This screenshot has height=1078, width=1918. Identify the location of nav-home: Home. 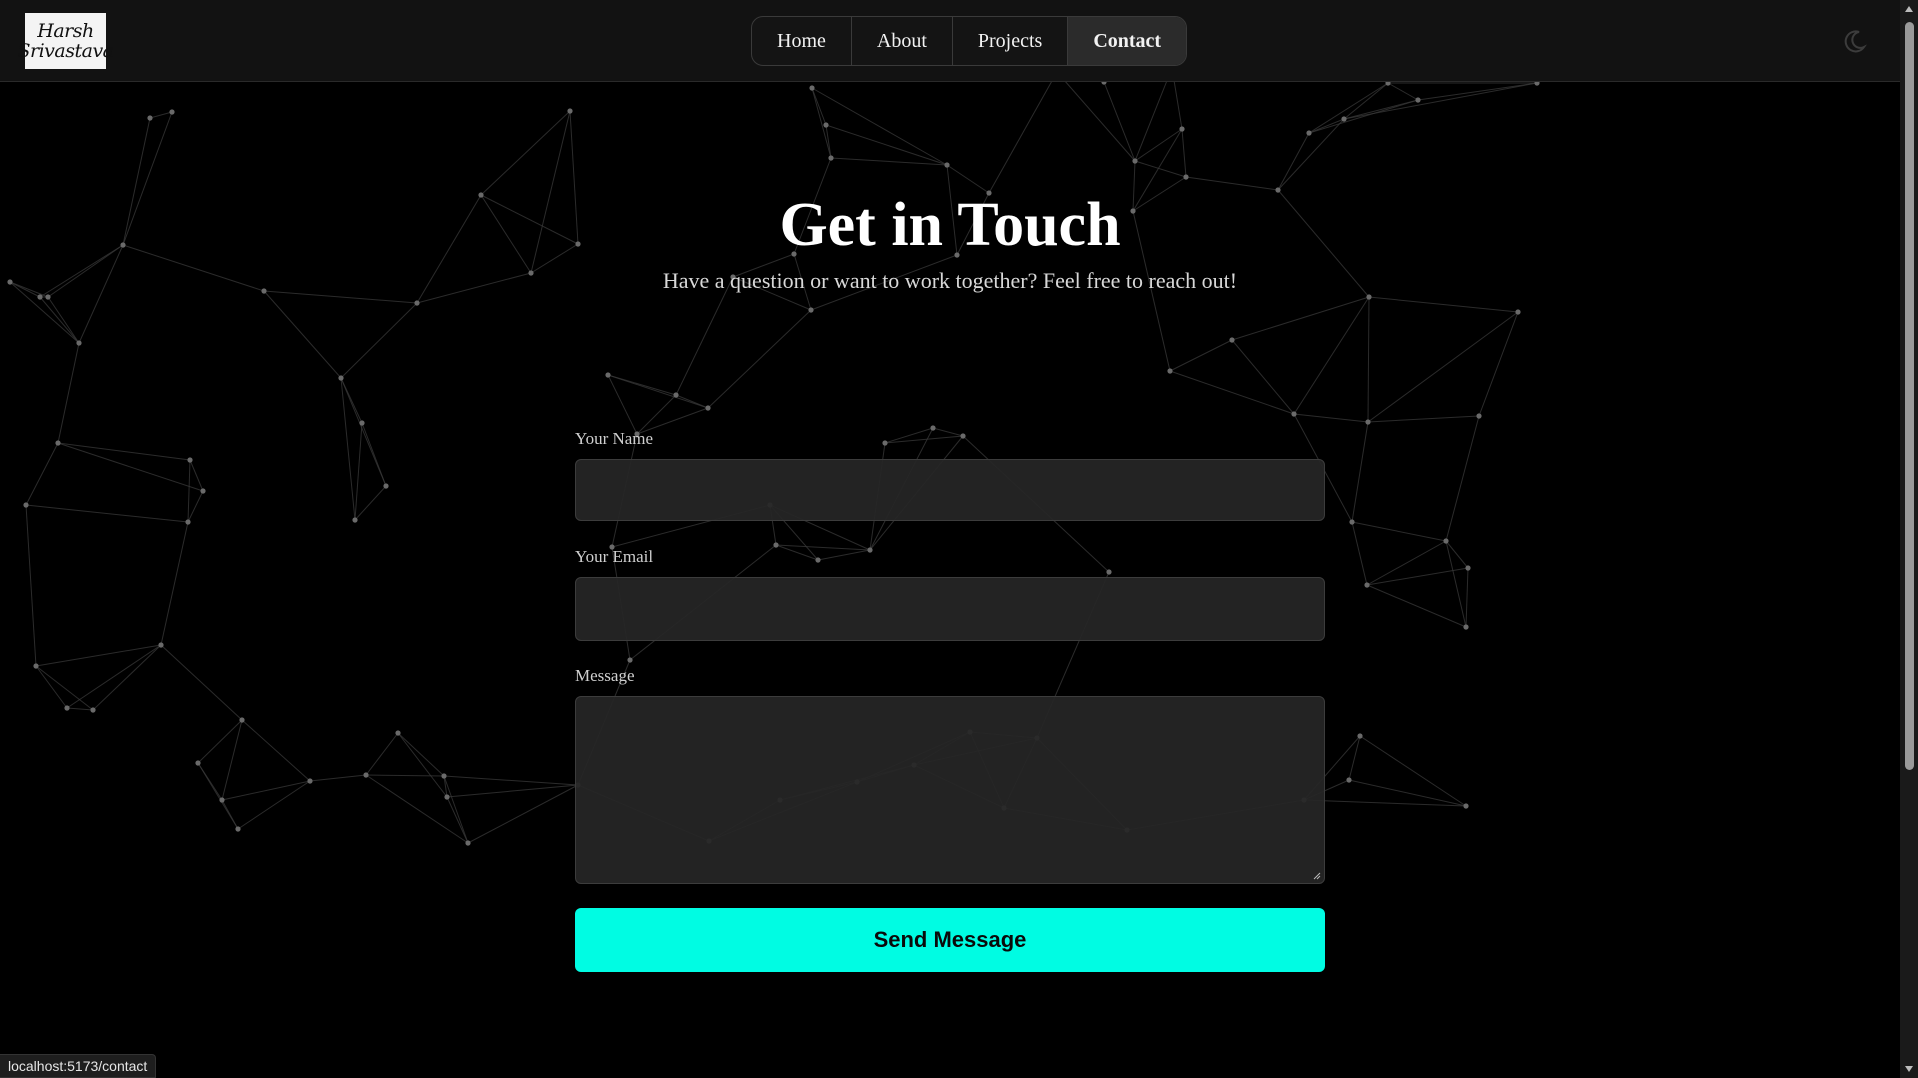
(802, 41).